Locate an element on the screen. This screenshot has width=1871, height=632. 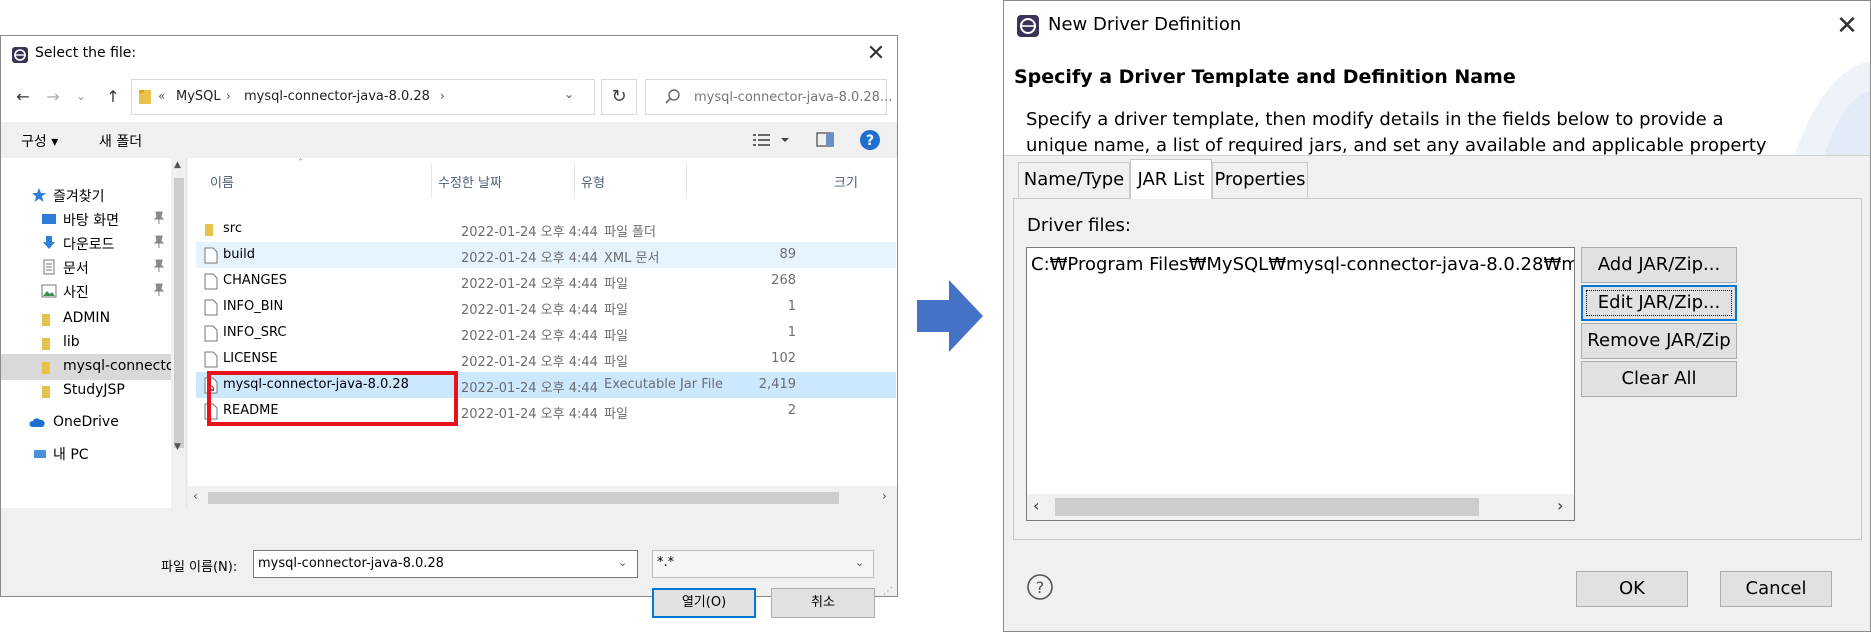
file-list-scrollbar-thumb is located at coordinates (523, 498).